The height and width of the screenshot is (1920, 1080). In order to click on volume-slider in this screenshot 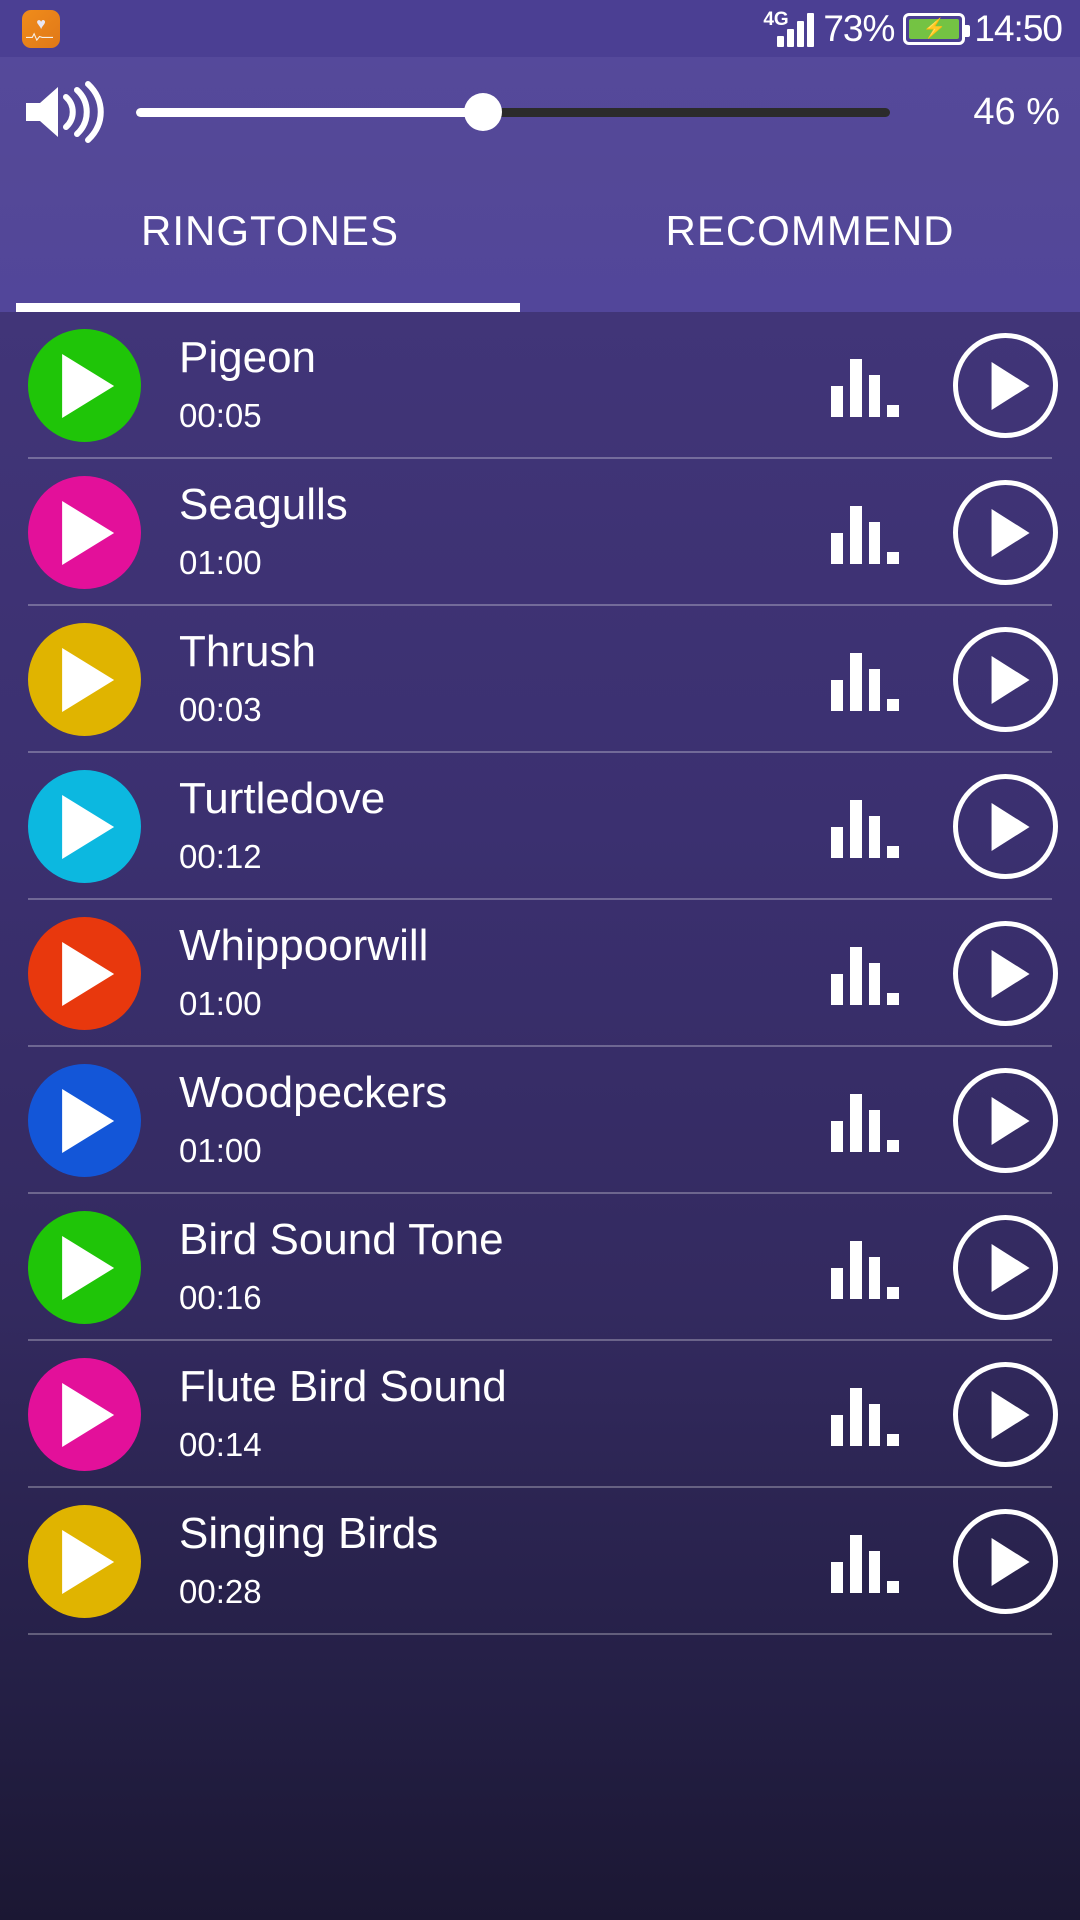, I will do `click(513, 112)`.